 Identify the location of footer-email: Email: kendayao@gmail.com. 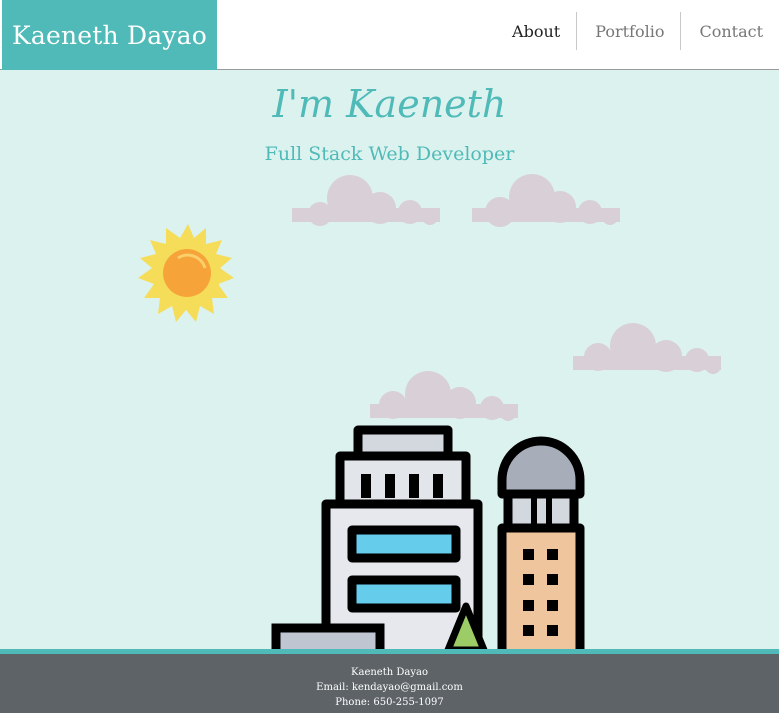
(389, 687).